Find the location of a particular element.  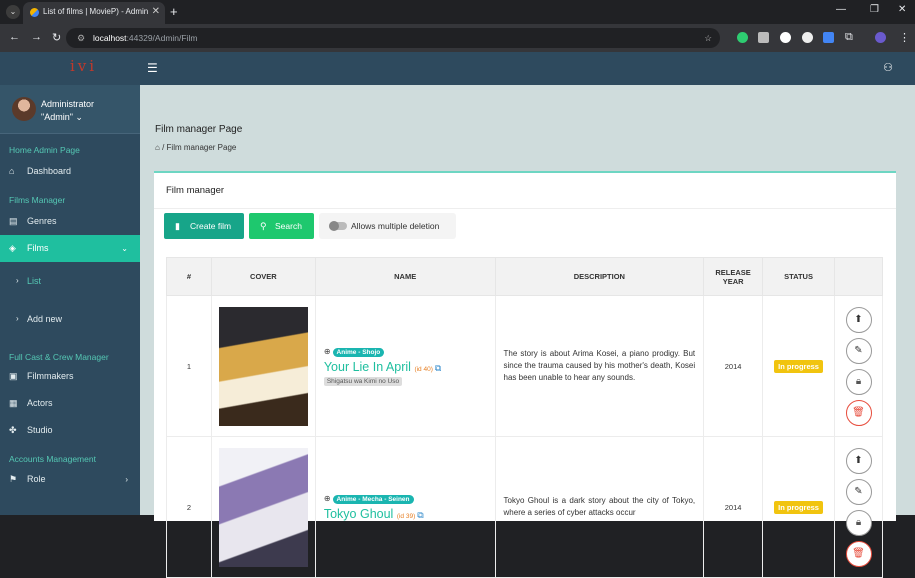

column-header-index: # is located at coordinates (189, 276).